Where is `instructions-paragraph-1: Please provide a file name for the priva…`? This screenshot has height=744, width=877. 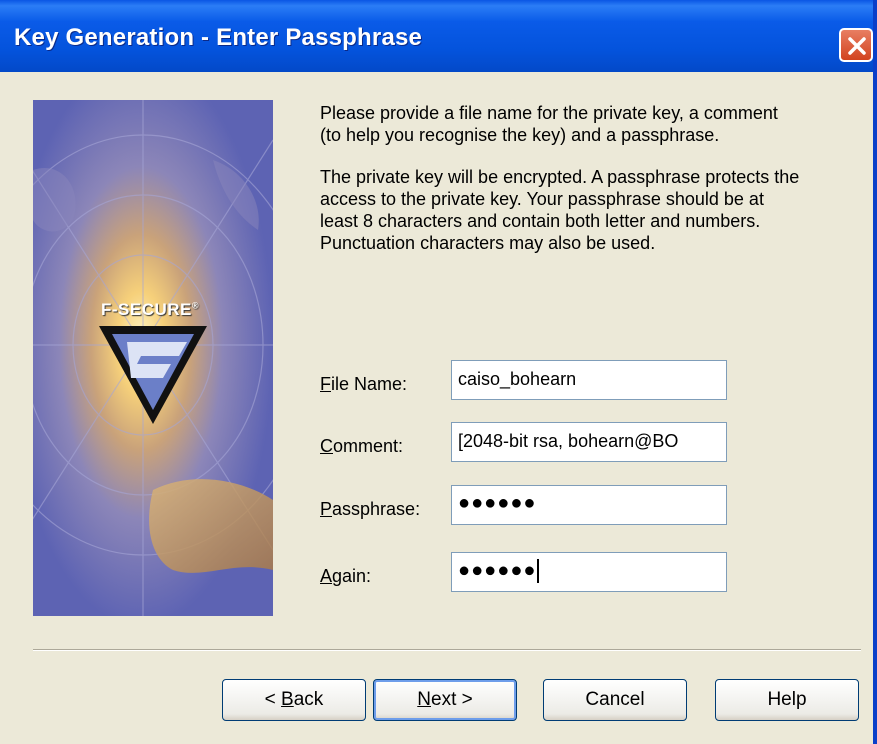 instructions-paragraph-1: Please provide a file name for the priva… is located at coordinates (549, 124).